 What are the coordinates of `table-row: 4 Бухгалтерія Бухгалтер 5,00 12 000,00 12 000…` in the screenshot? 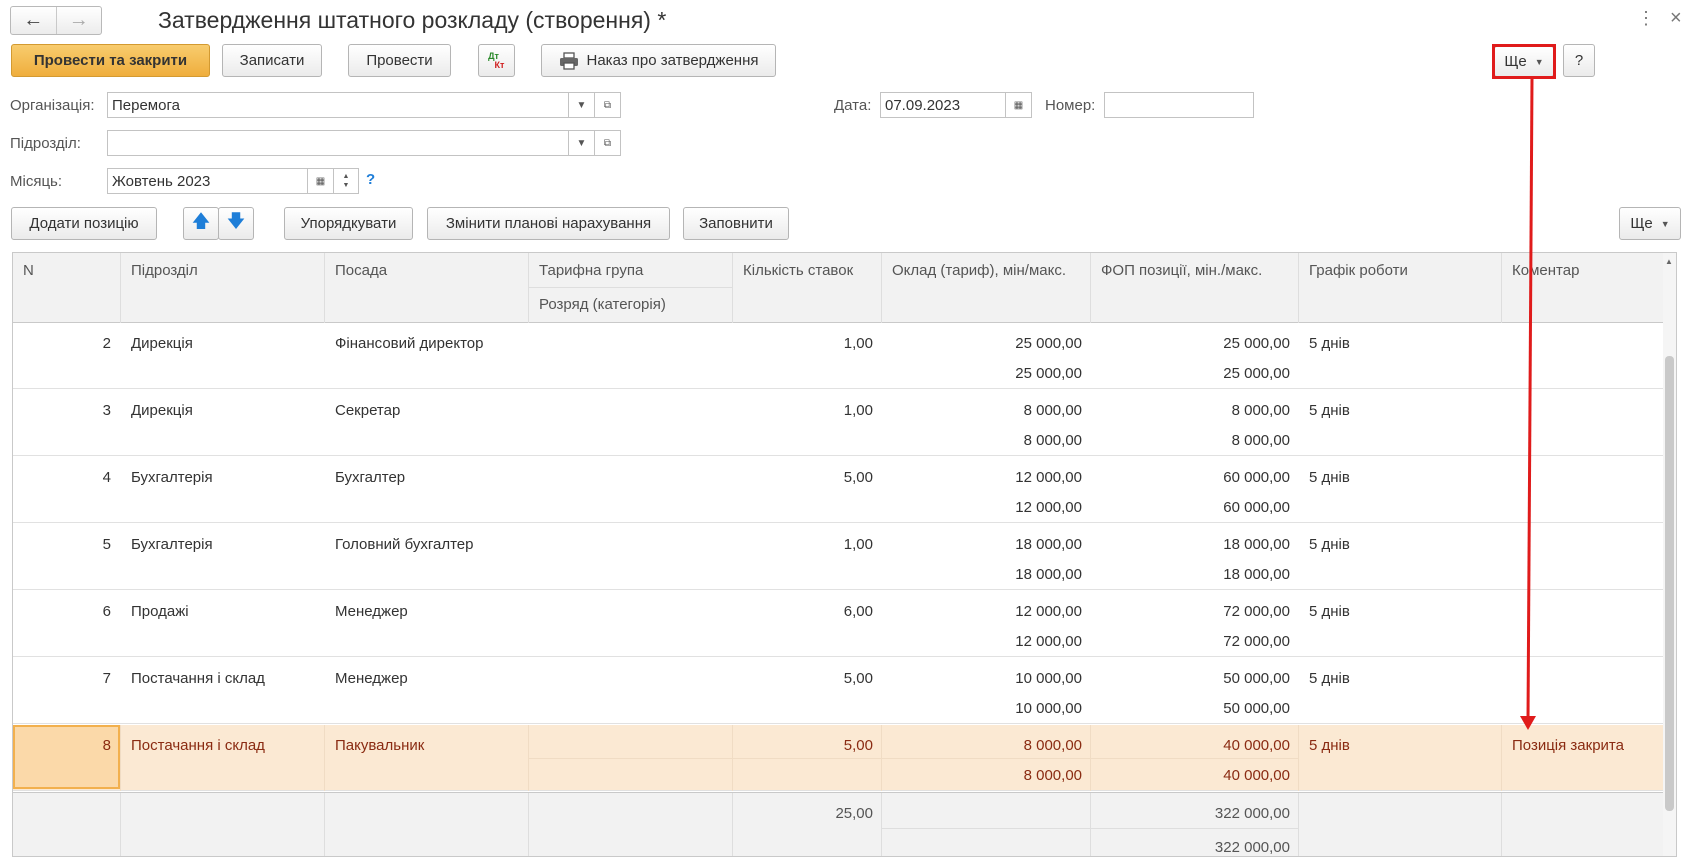 It's located at (838, 490).